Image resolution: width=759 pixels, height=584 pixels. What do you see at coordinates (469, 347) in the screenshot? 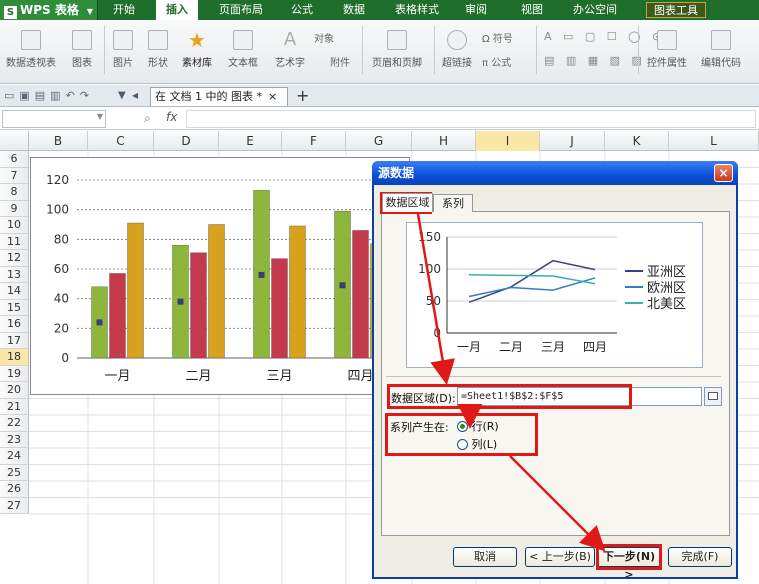
I see `line-chart-x-tick-label: 一月` at bounding box center [469, 347].